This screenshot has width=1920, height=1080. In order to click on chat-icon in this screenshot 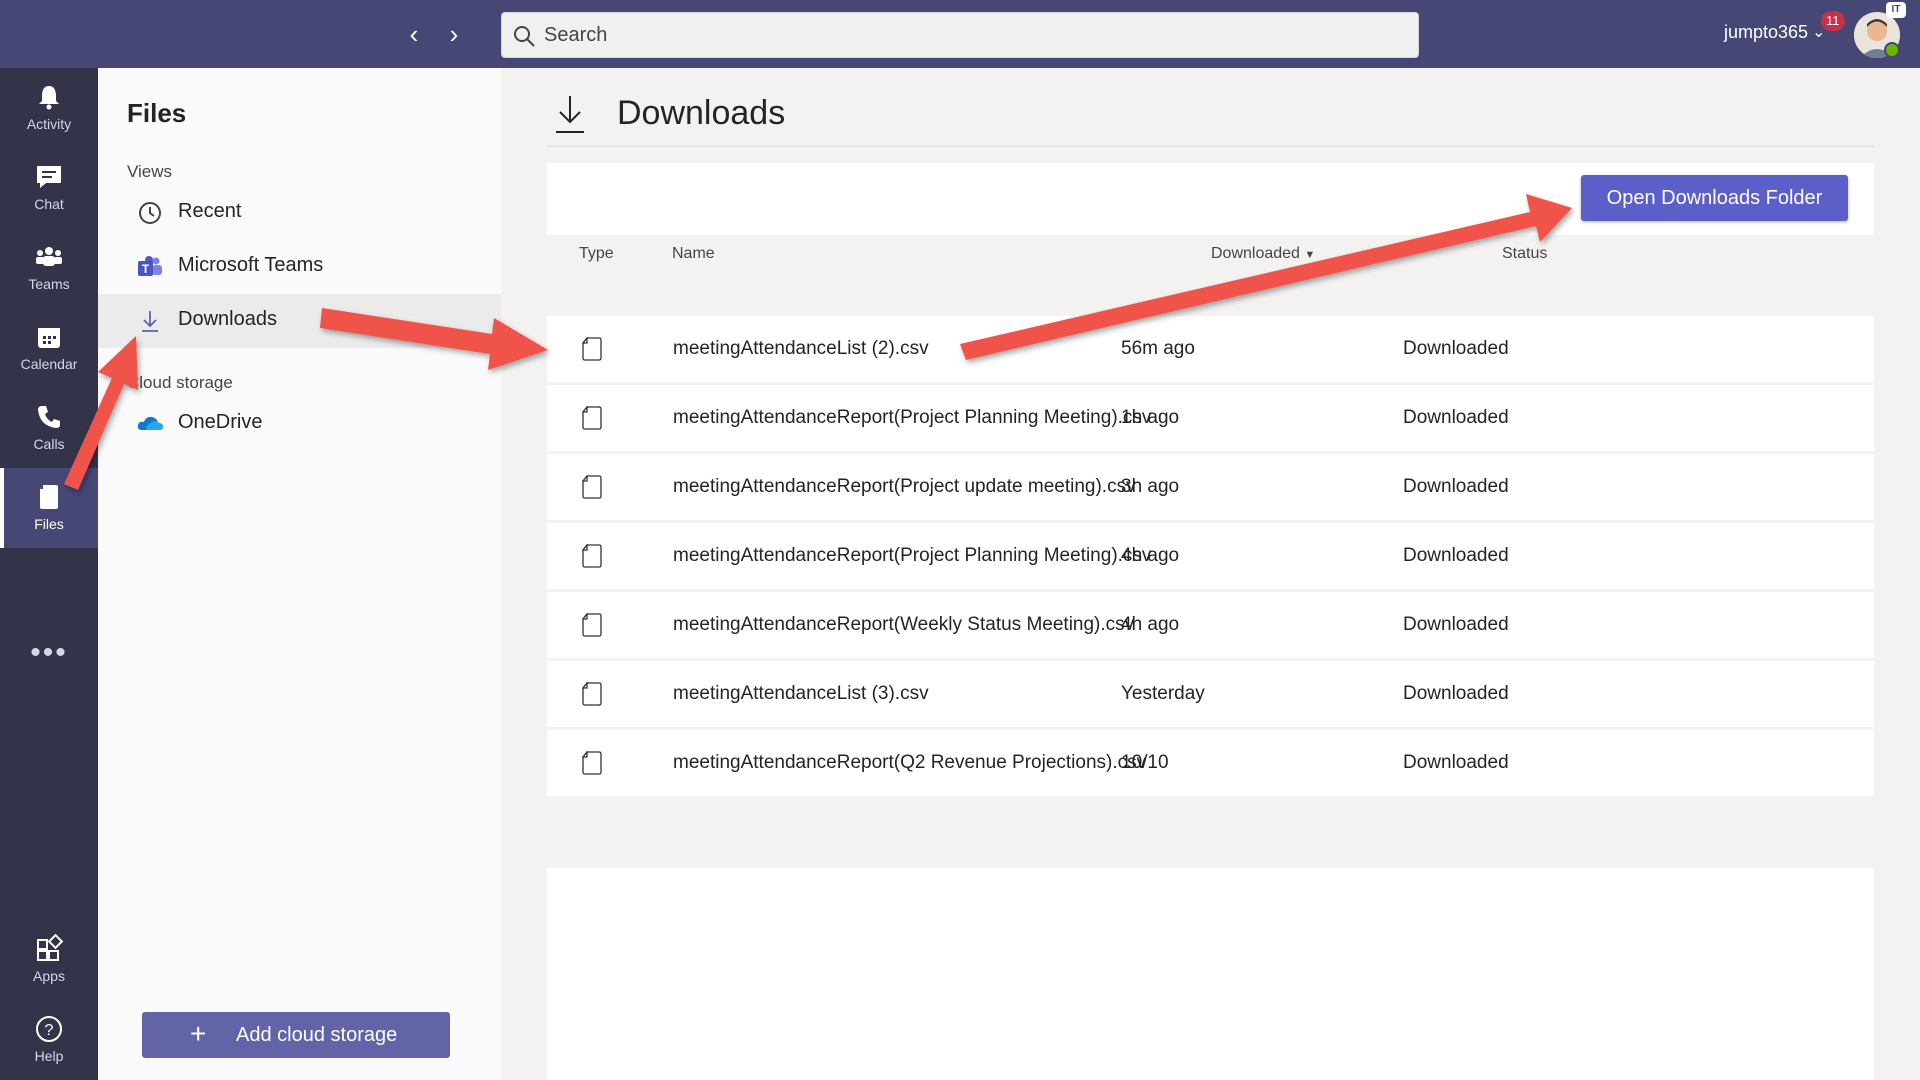, I will do `click(49, 177)`.